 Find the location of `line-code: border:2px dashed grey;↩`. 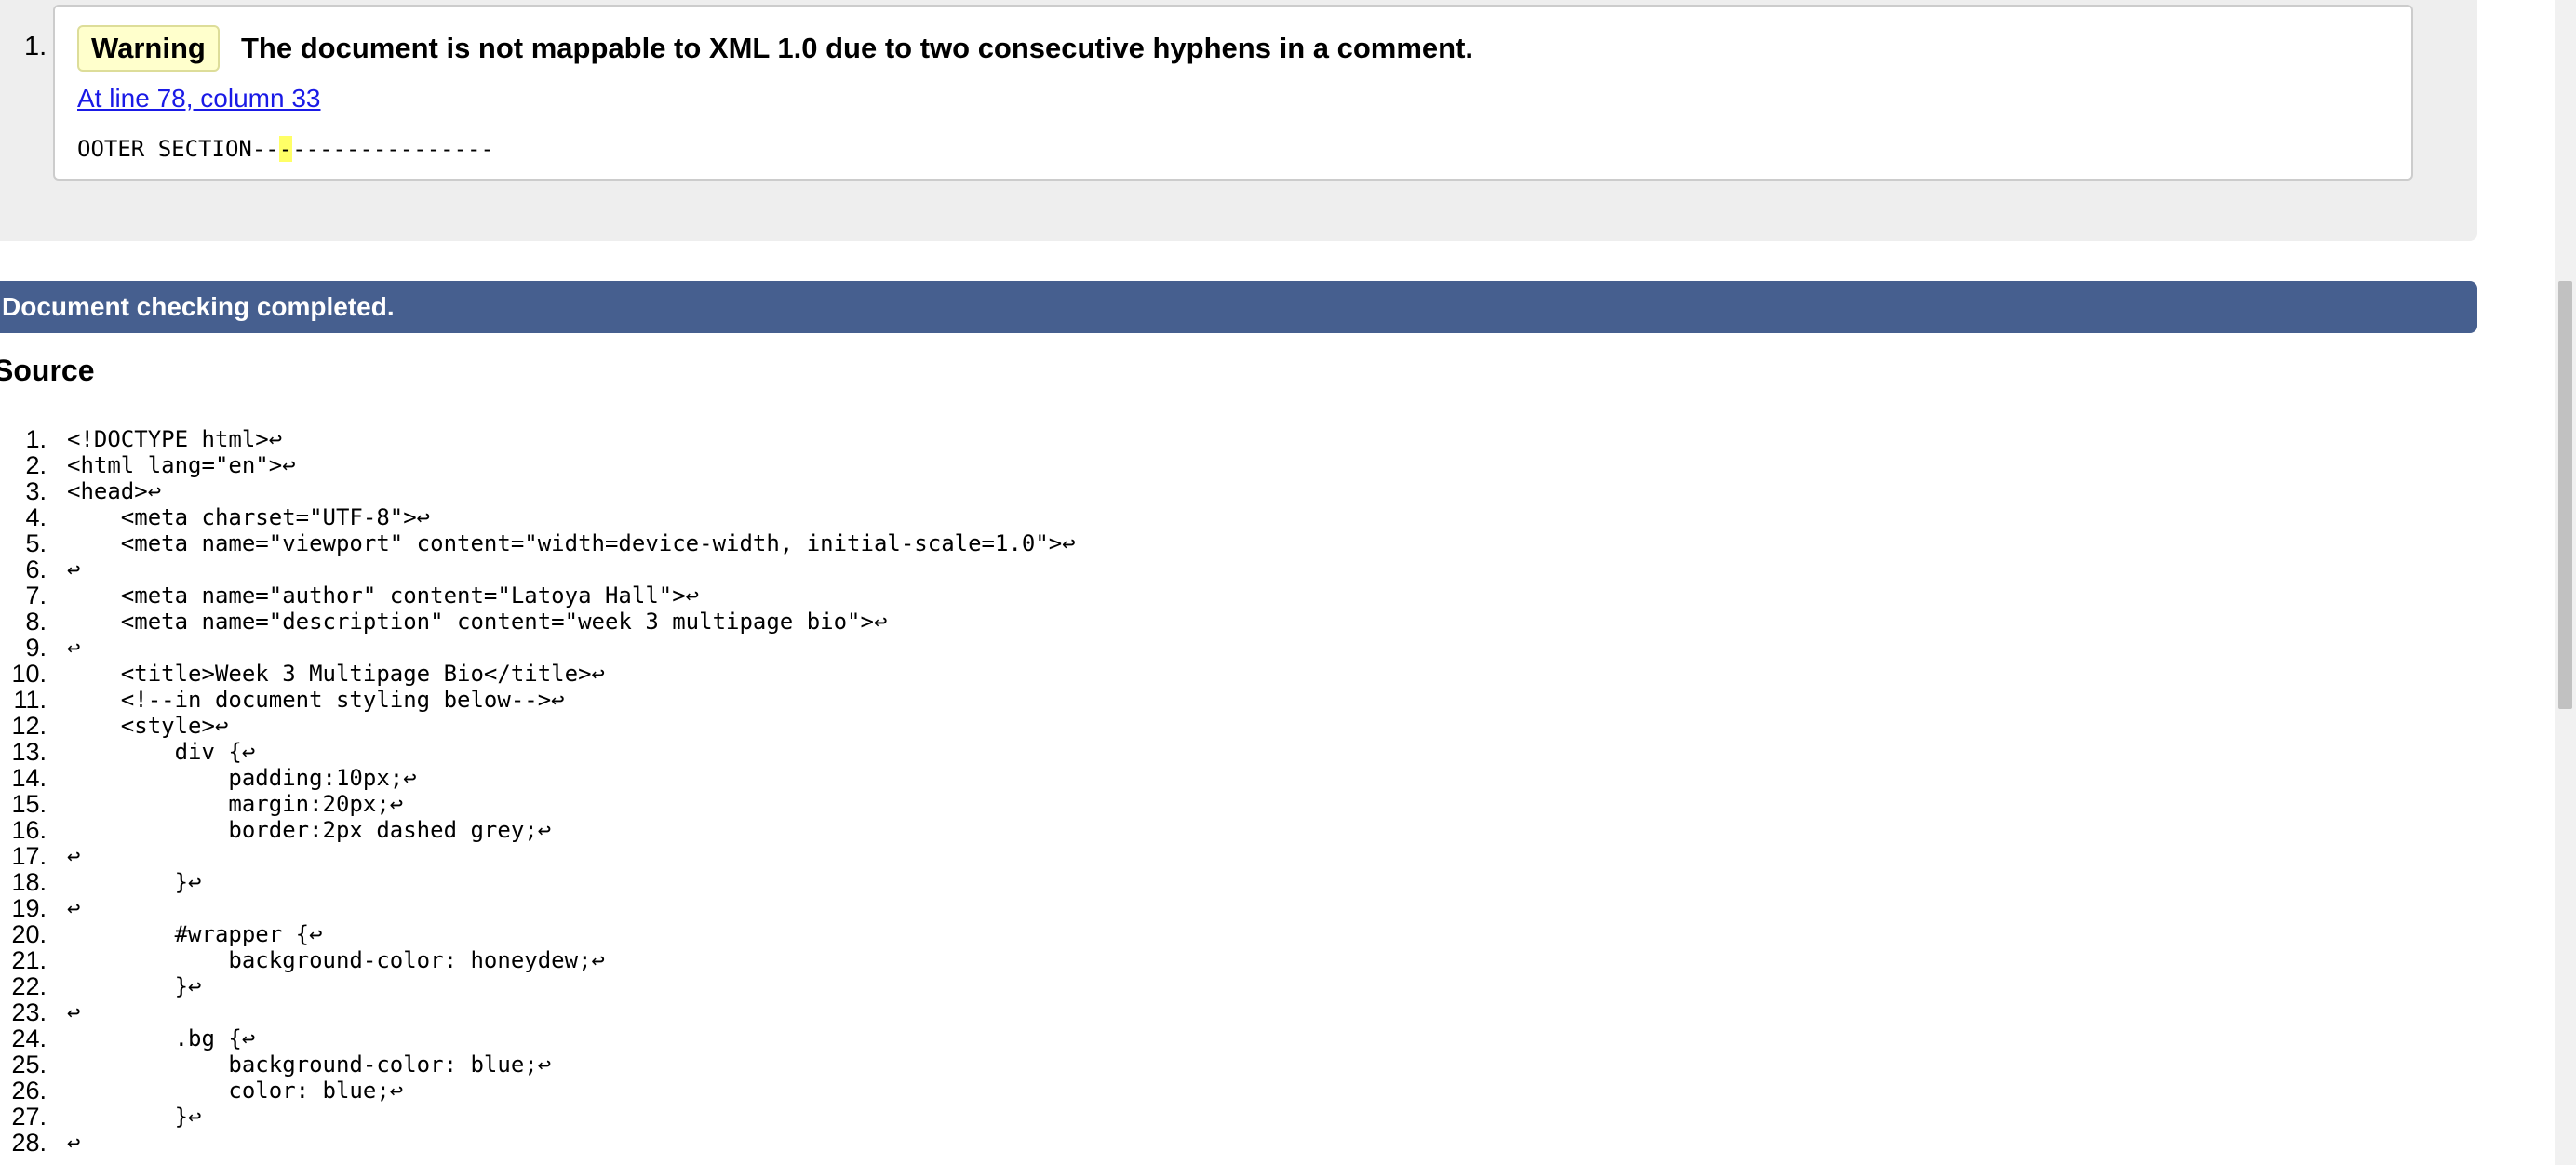

line-code: border:2px dashed grey;↩ is located at coordinates (309, 830).